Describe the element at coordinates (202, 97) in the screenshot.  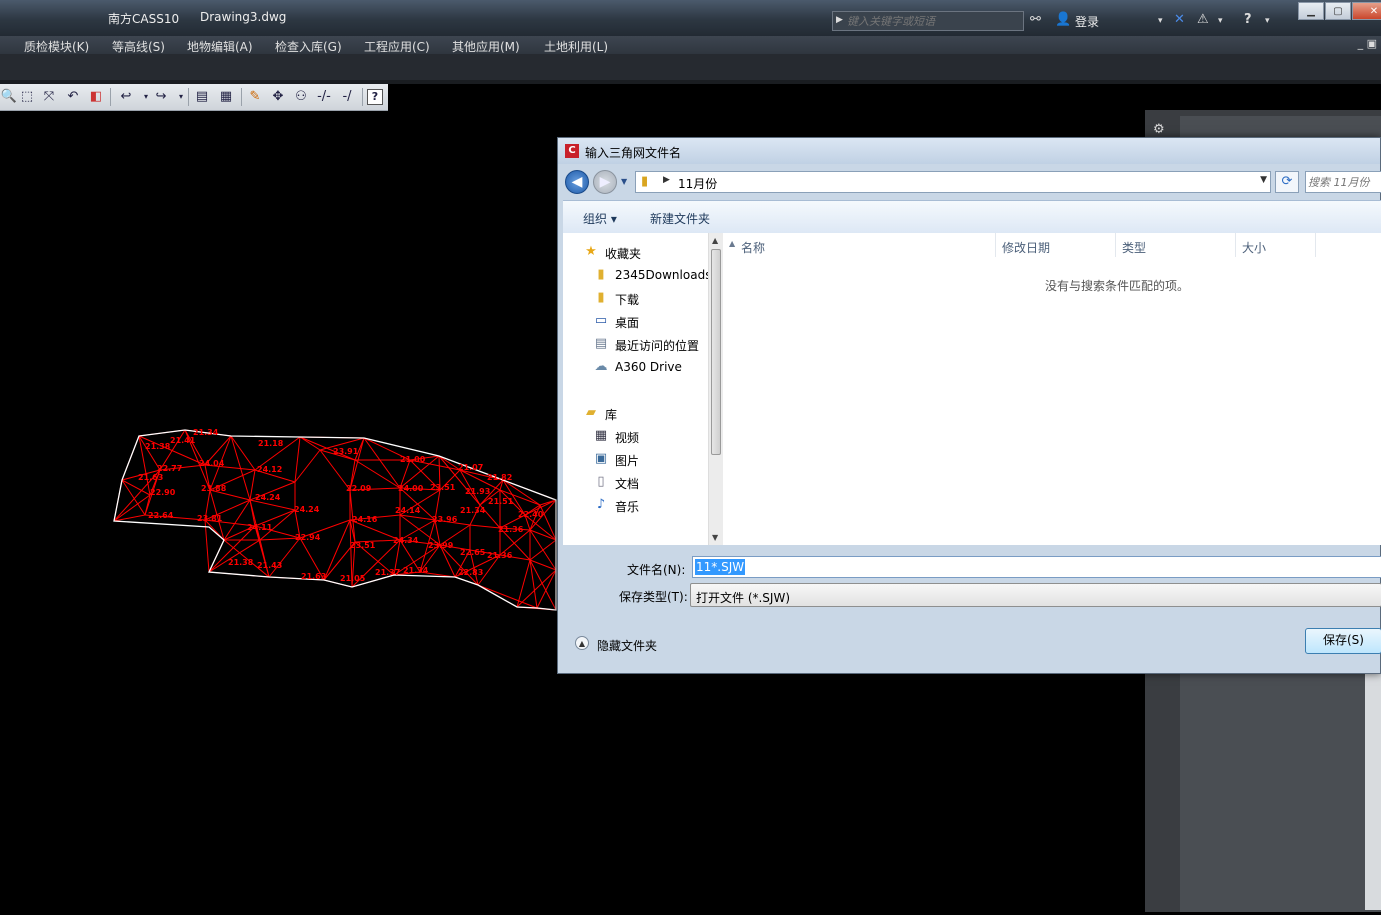
I see `properties-icon: ▤` at that location.